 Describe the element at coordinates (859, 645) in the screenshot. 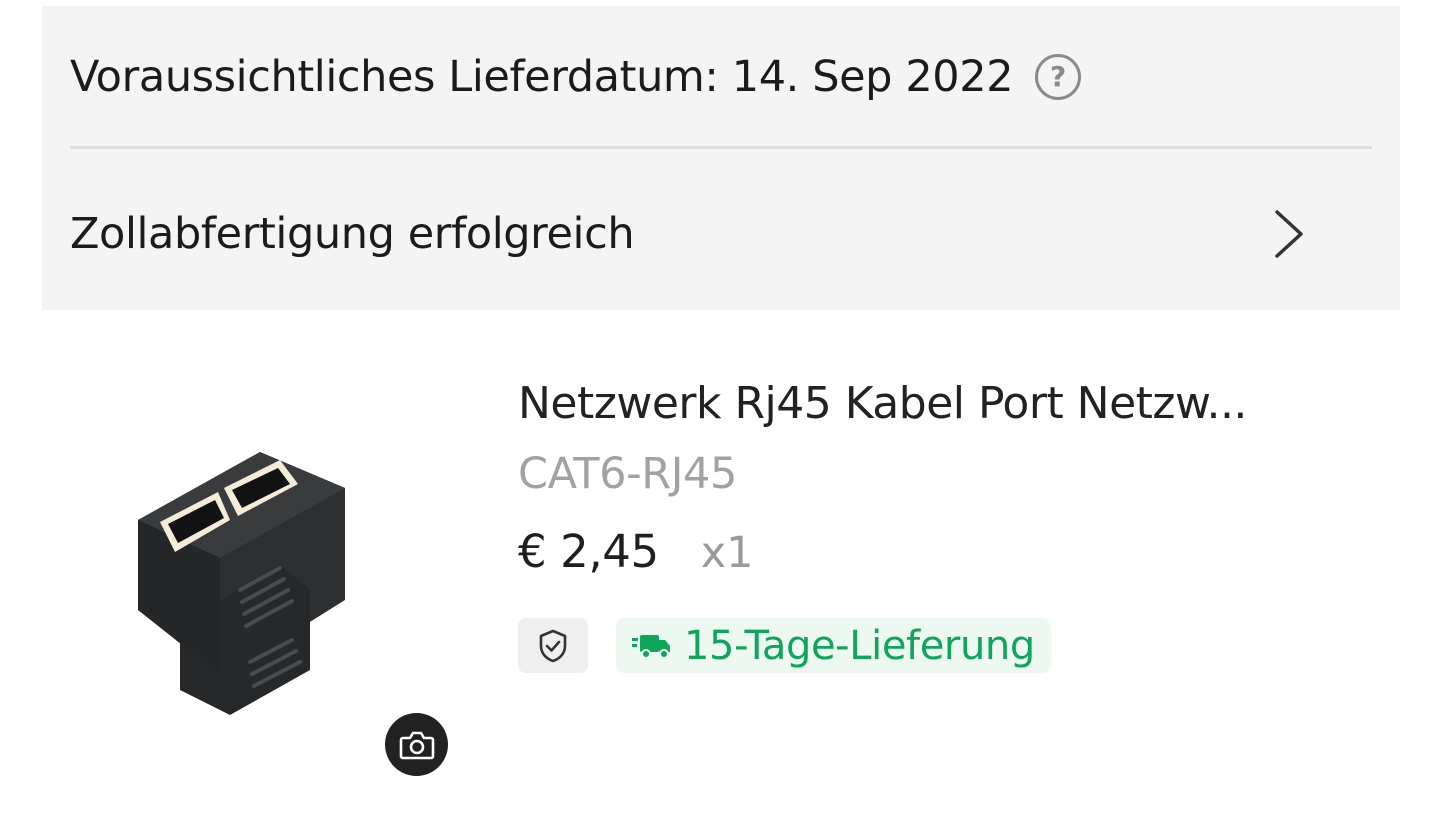

I see `delivery-label: 15-Tage-Lieferung` at that location.